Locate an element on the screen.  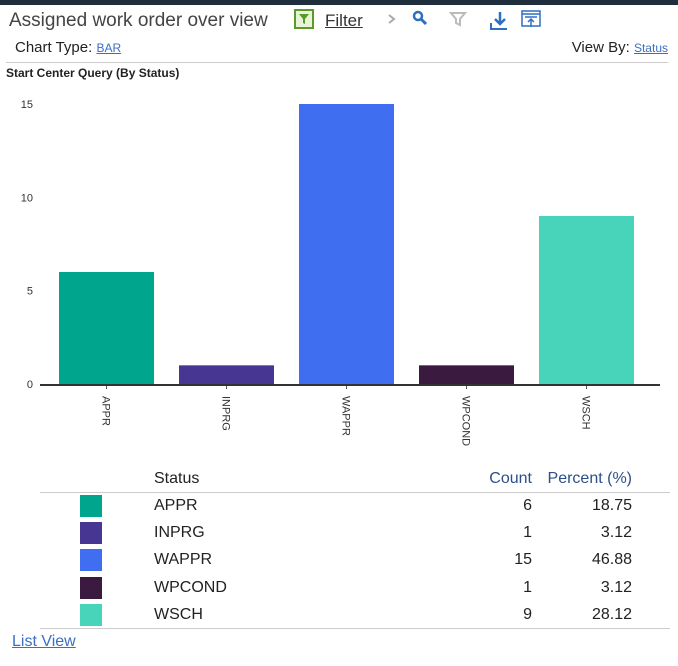
table-row: WAPPR 15 46.88 is located at coordinates (355, 560).